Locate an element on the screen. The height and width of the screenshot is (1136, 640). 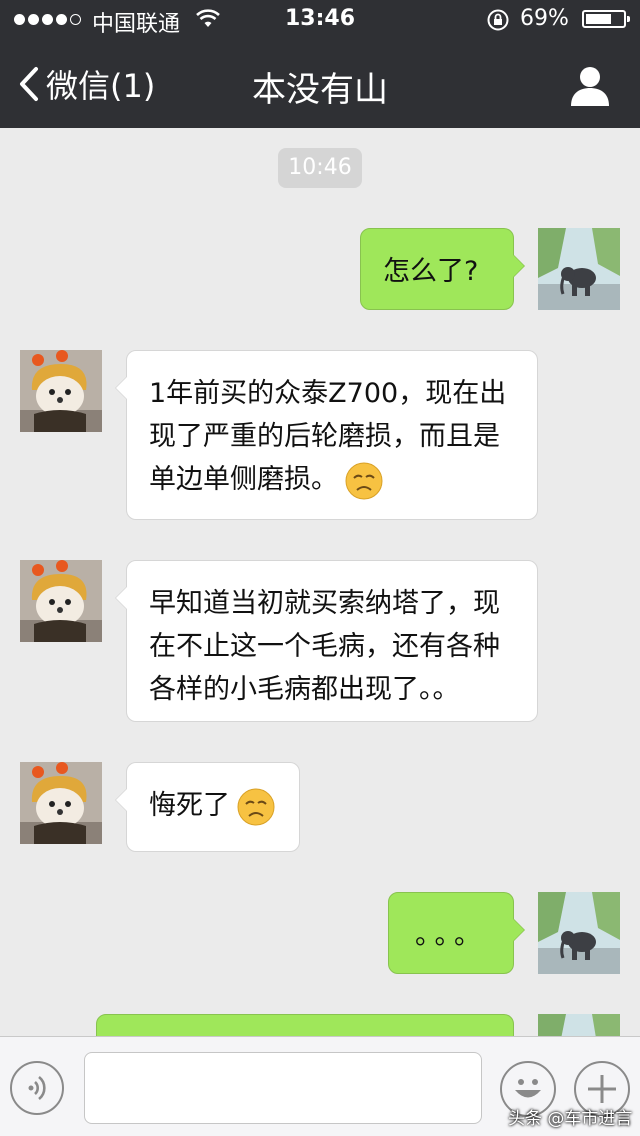
outgoing-message-bubble: 怎么了? is located at coordinates (442, 269).